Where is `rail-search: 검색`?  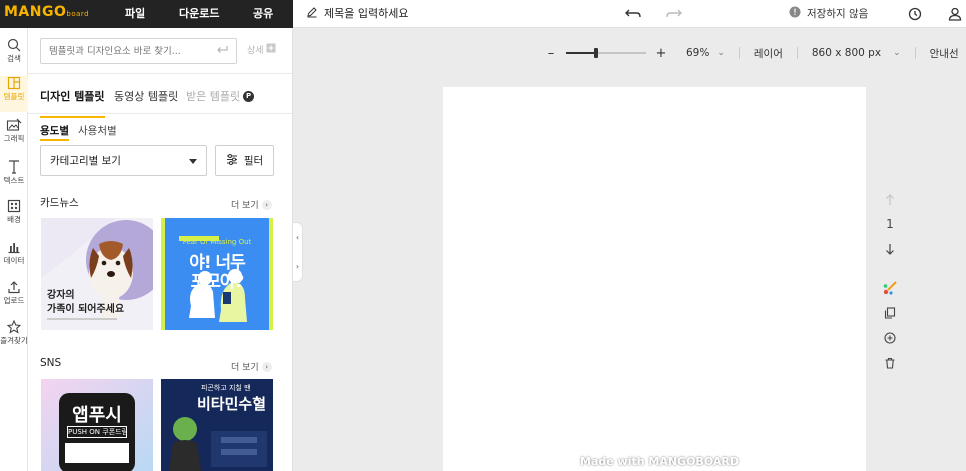 rail-search: 검색 is located at coordinates (14, 56).